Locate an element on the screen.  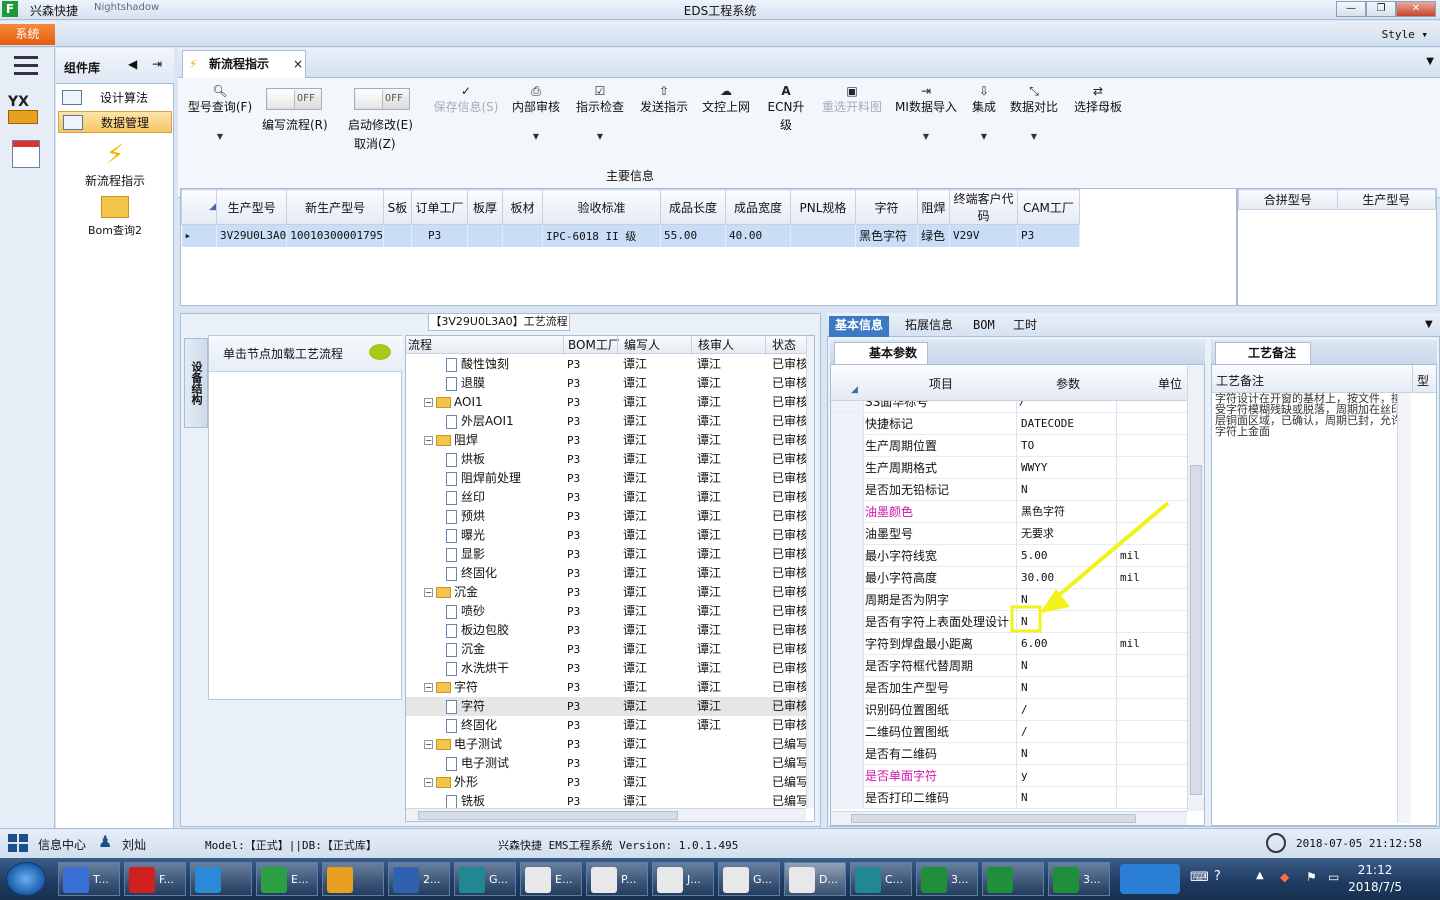
cell is located at coordinates (823, 235).